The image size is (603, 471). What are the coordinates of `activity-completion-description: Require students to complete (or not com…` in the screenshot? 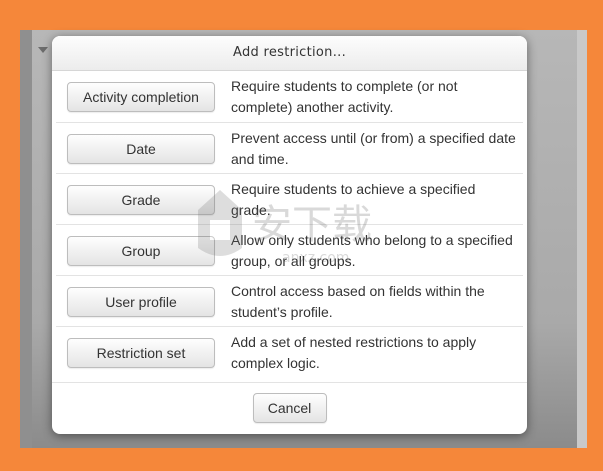 It's located at (344, 96).